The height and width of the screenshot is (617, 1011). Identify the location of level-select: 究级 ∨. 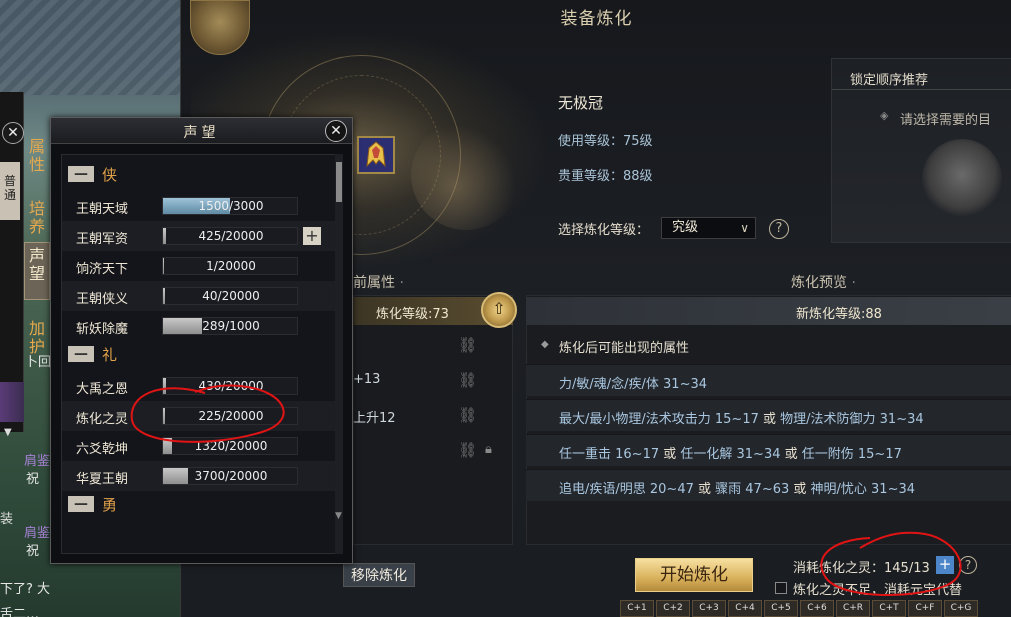
(708, 228).